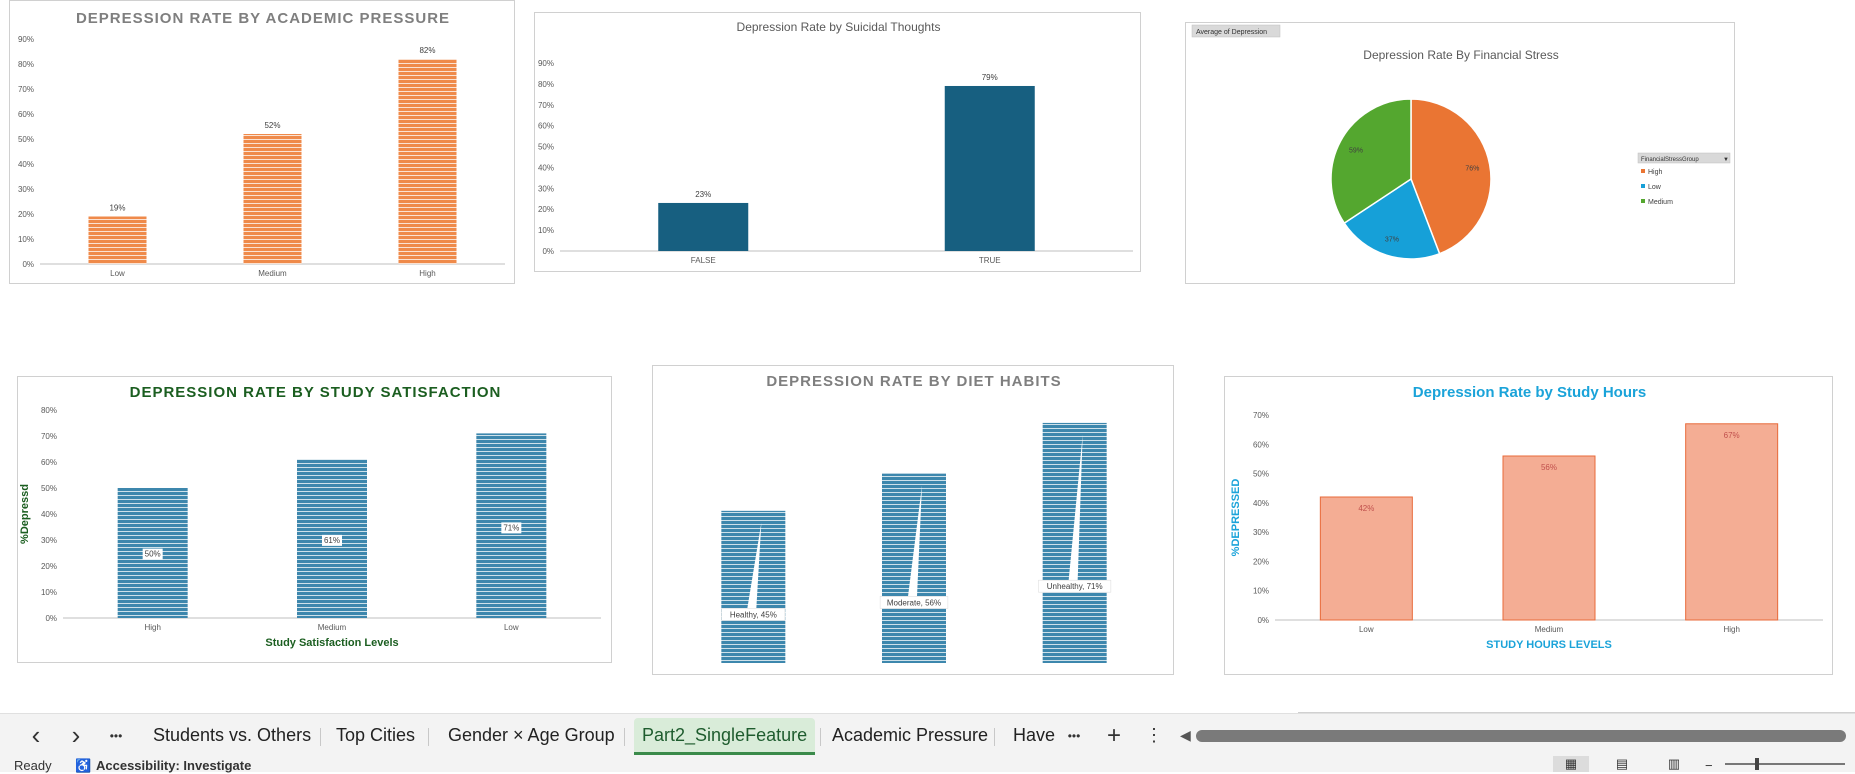 This screenshot has height=774, width=1855. I want to click on legend-swatch-high, so click(1643, 171).